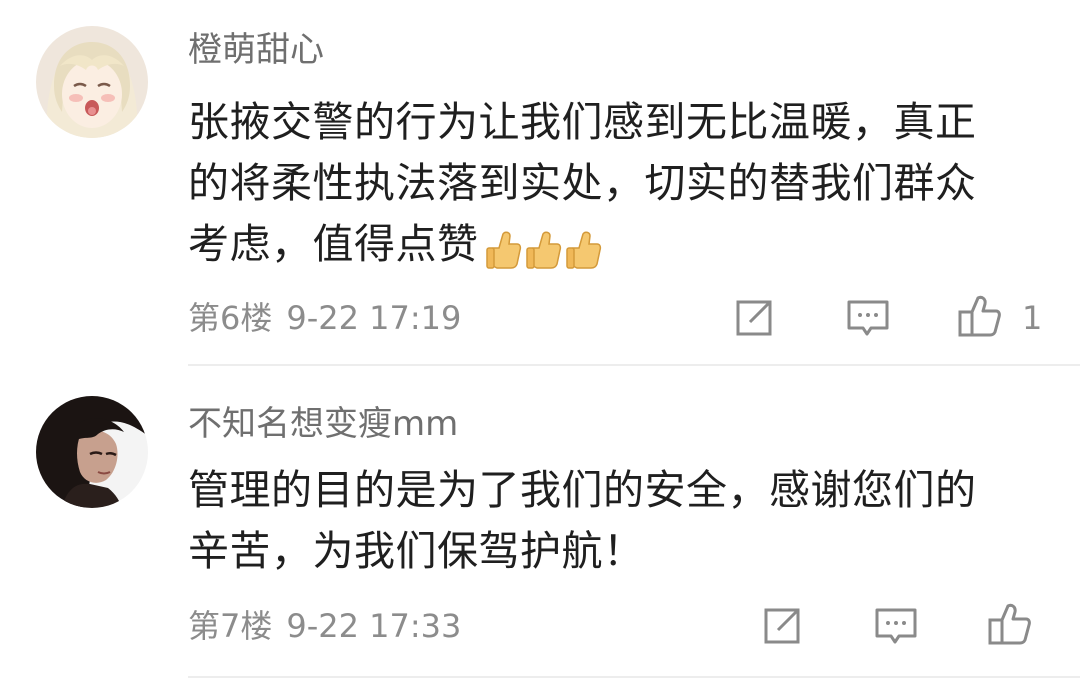  What do you see at coordinates (582, 122) in the screenshot?
I see `comment-line: 张掖交警的行为让我们感到无比温暖，真正` at bounding box center [582, 122].